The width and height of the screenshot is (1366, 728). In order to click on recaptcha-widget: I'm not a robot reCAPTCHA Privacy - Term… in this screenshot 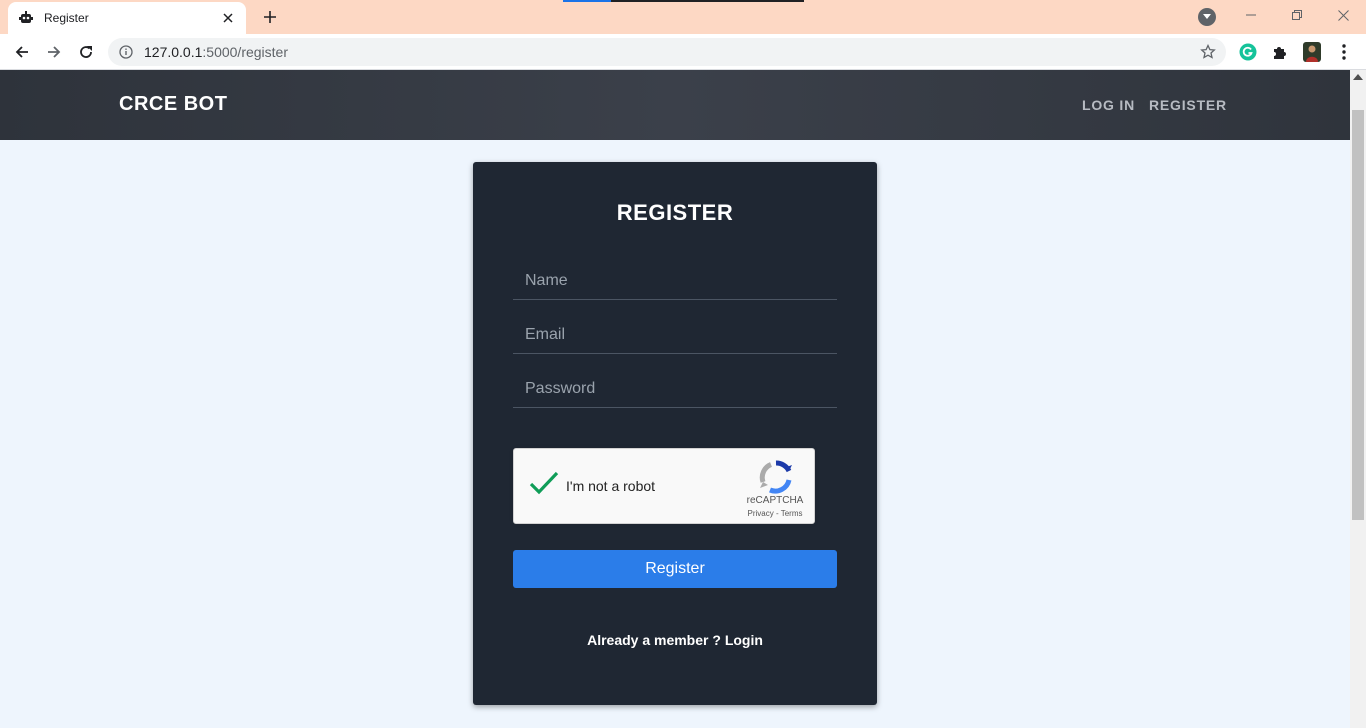, I will do `click(664, 486)`.